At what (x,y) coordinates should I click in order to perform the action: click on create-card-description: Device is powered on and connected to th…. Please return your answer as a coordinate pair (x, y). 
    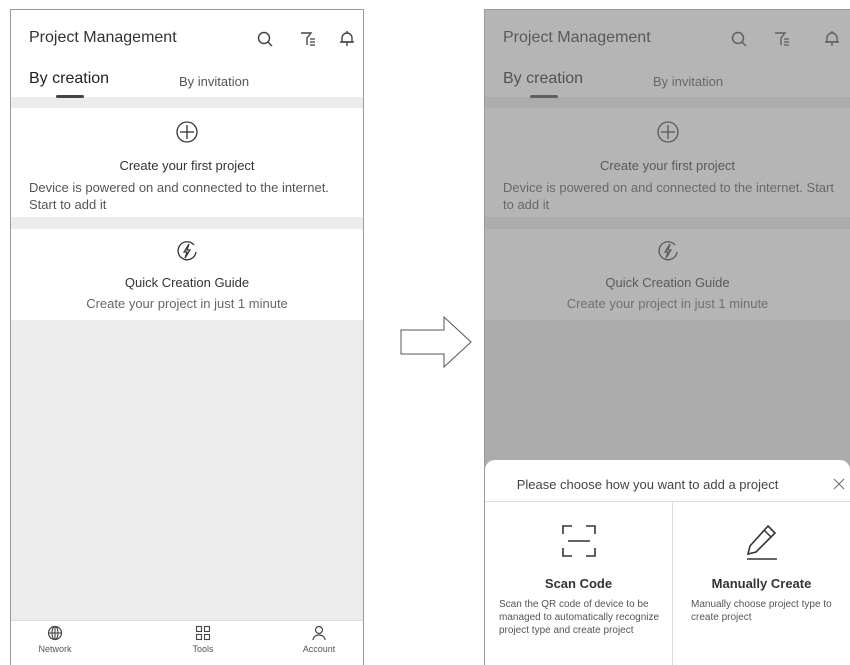
    Looking at the image, I should click on (179, 196).